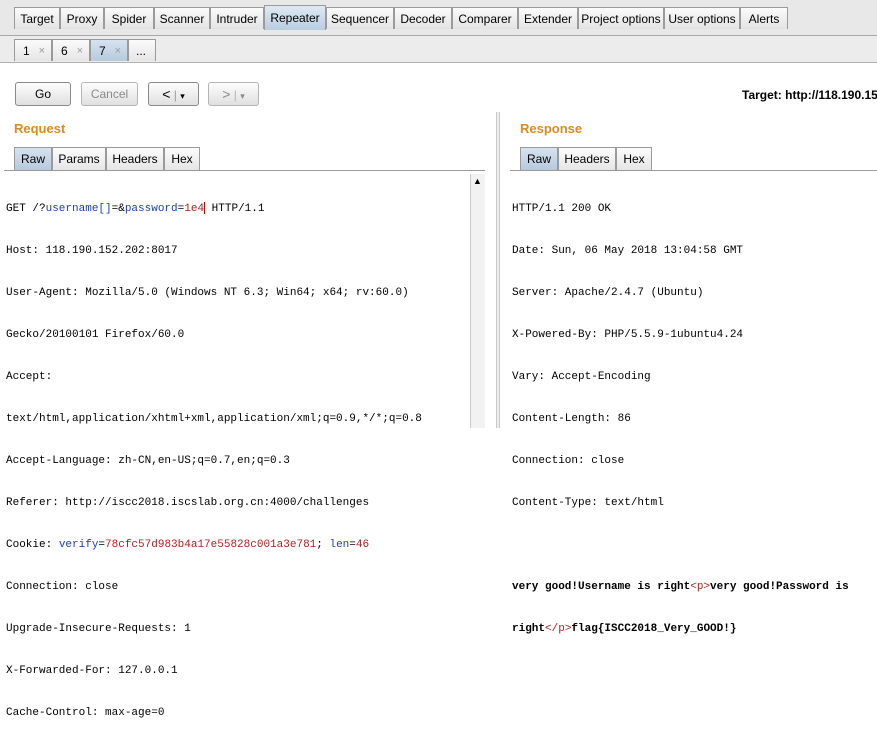  I want to click on response-tab-headers: Headers, so click(587, 158).